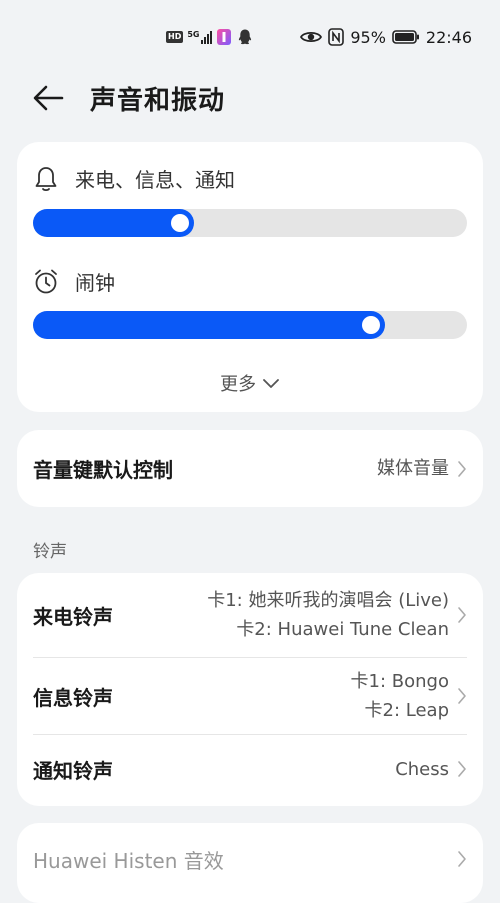 The height and width of the screenshot is (903, 500). I want to click on volume-key-value: 媒体音量, so click(413, 468).